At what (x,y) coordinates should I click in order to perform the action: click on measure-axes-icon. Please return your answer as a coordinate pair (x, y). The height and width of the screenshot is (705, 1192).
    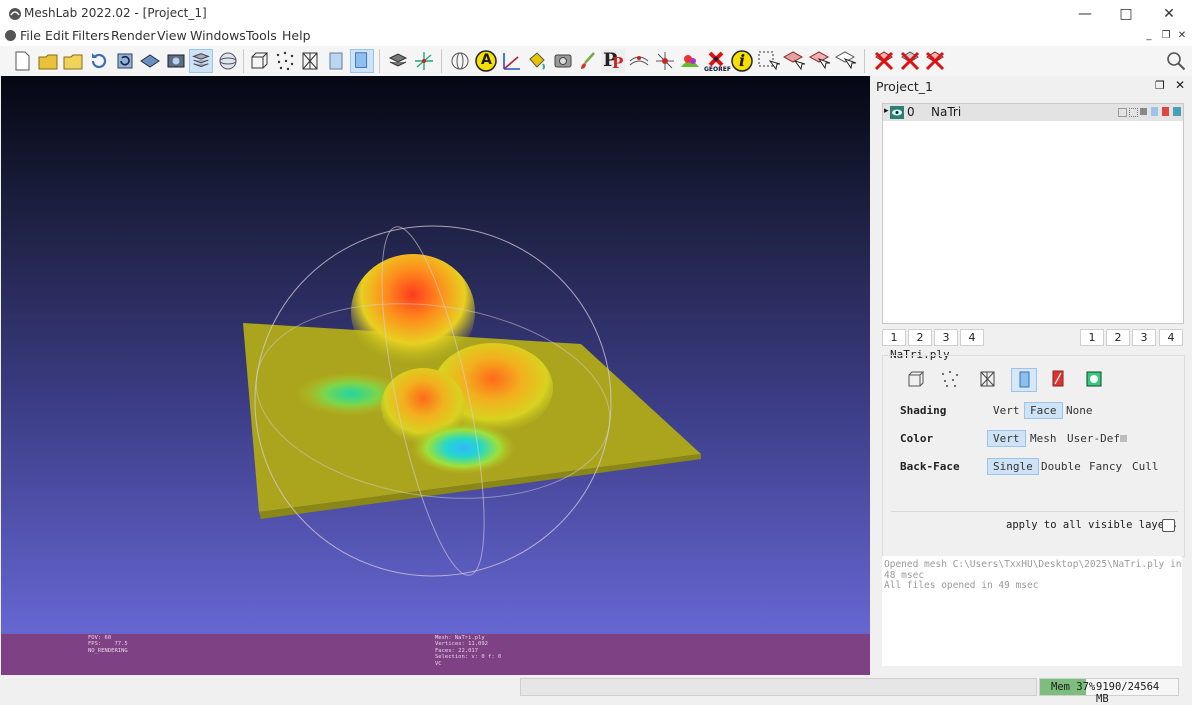
    Looking at the image, I should click on (512, 61).